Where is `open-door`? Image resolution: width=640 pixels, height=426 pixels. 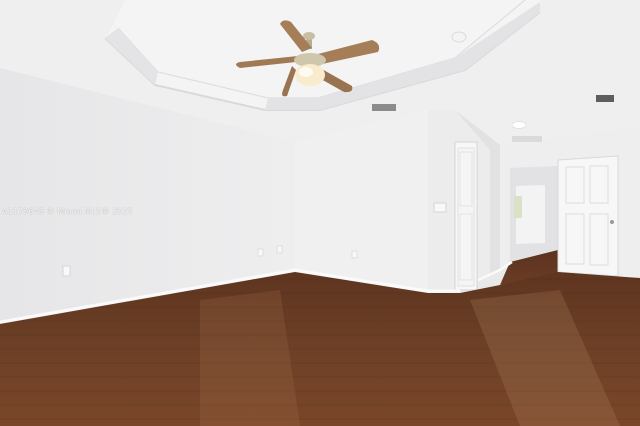
open-door is located at coordinates (588, 216).